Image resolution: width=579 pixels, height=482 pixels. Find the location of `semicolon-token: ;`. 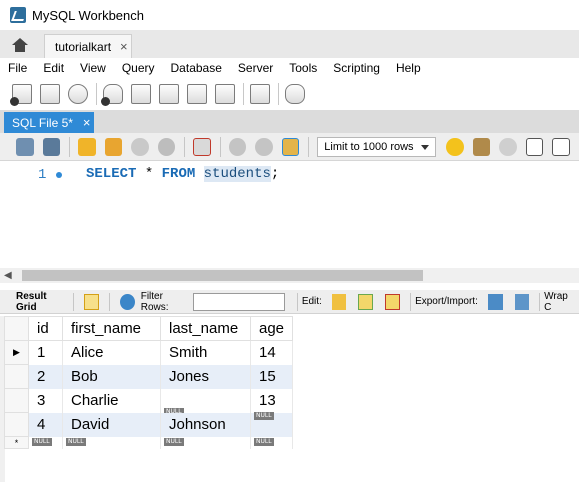

semicolon-token: ; is located at coordinates (275, 174).